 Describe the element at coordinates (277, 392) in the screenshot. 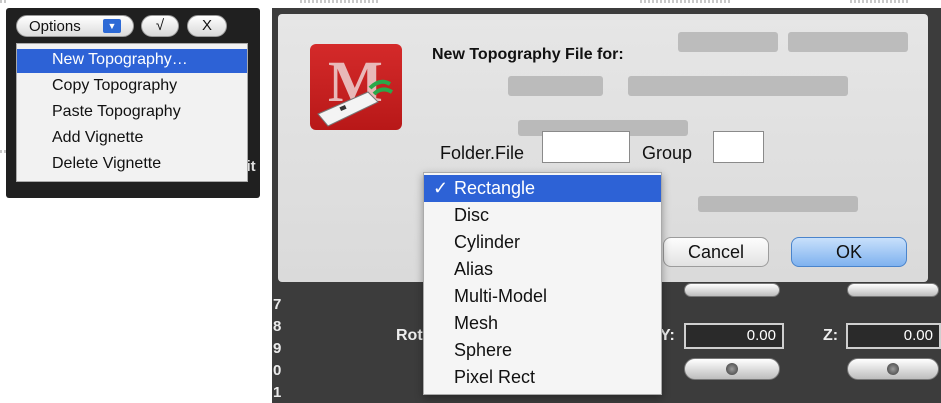

I see `row-number: 1` at that location.